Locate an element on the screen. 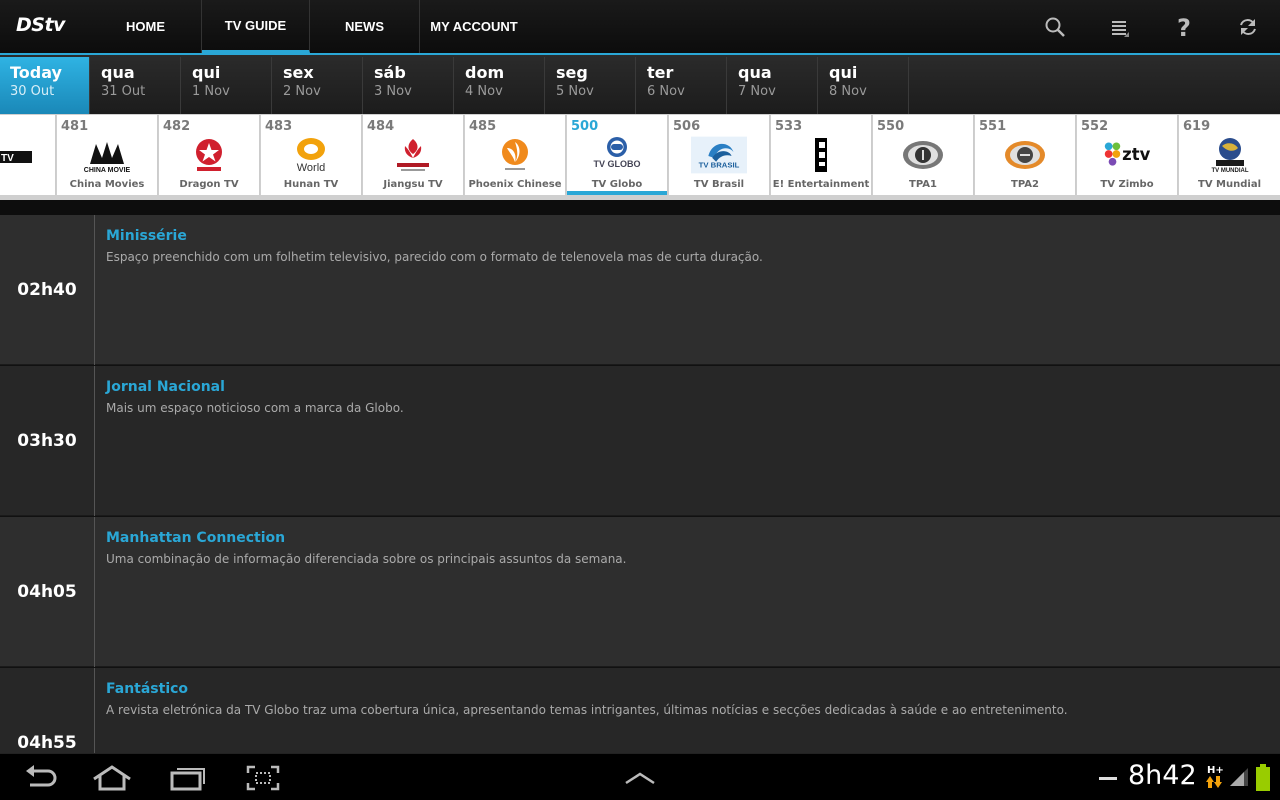  tv-brasil-logo: TV BRASIL is located at coordinates (719, 155).